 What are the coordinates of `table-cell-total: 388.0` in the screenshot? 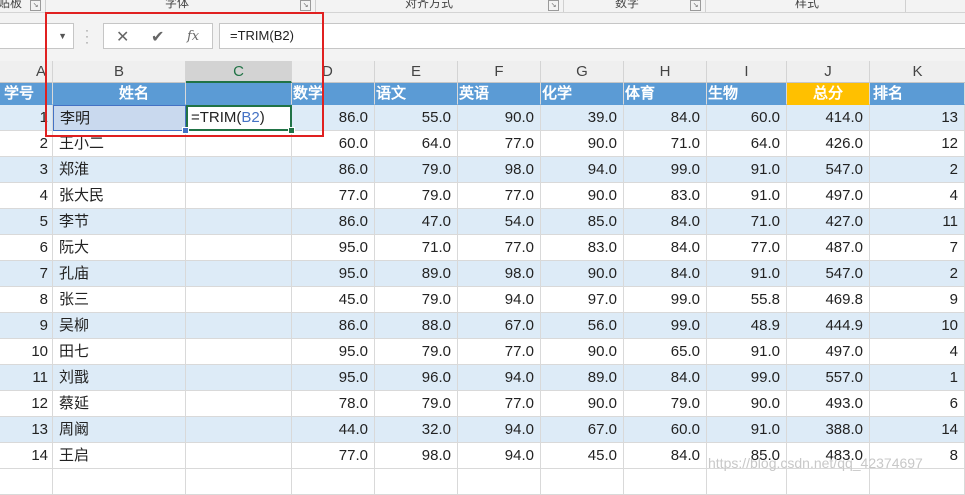 It's located at (828, 430).